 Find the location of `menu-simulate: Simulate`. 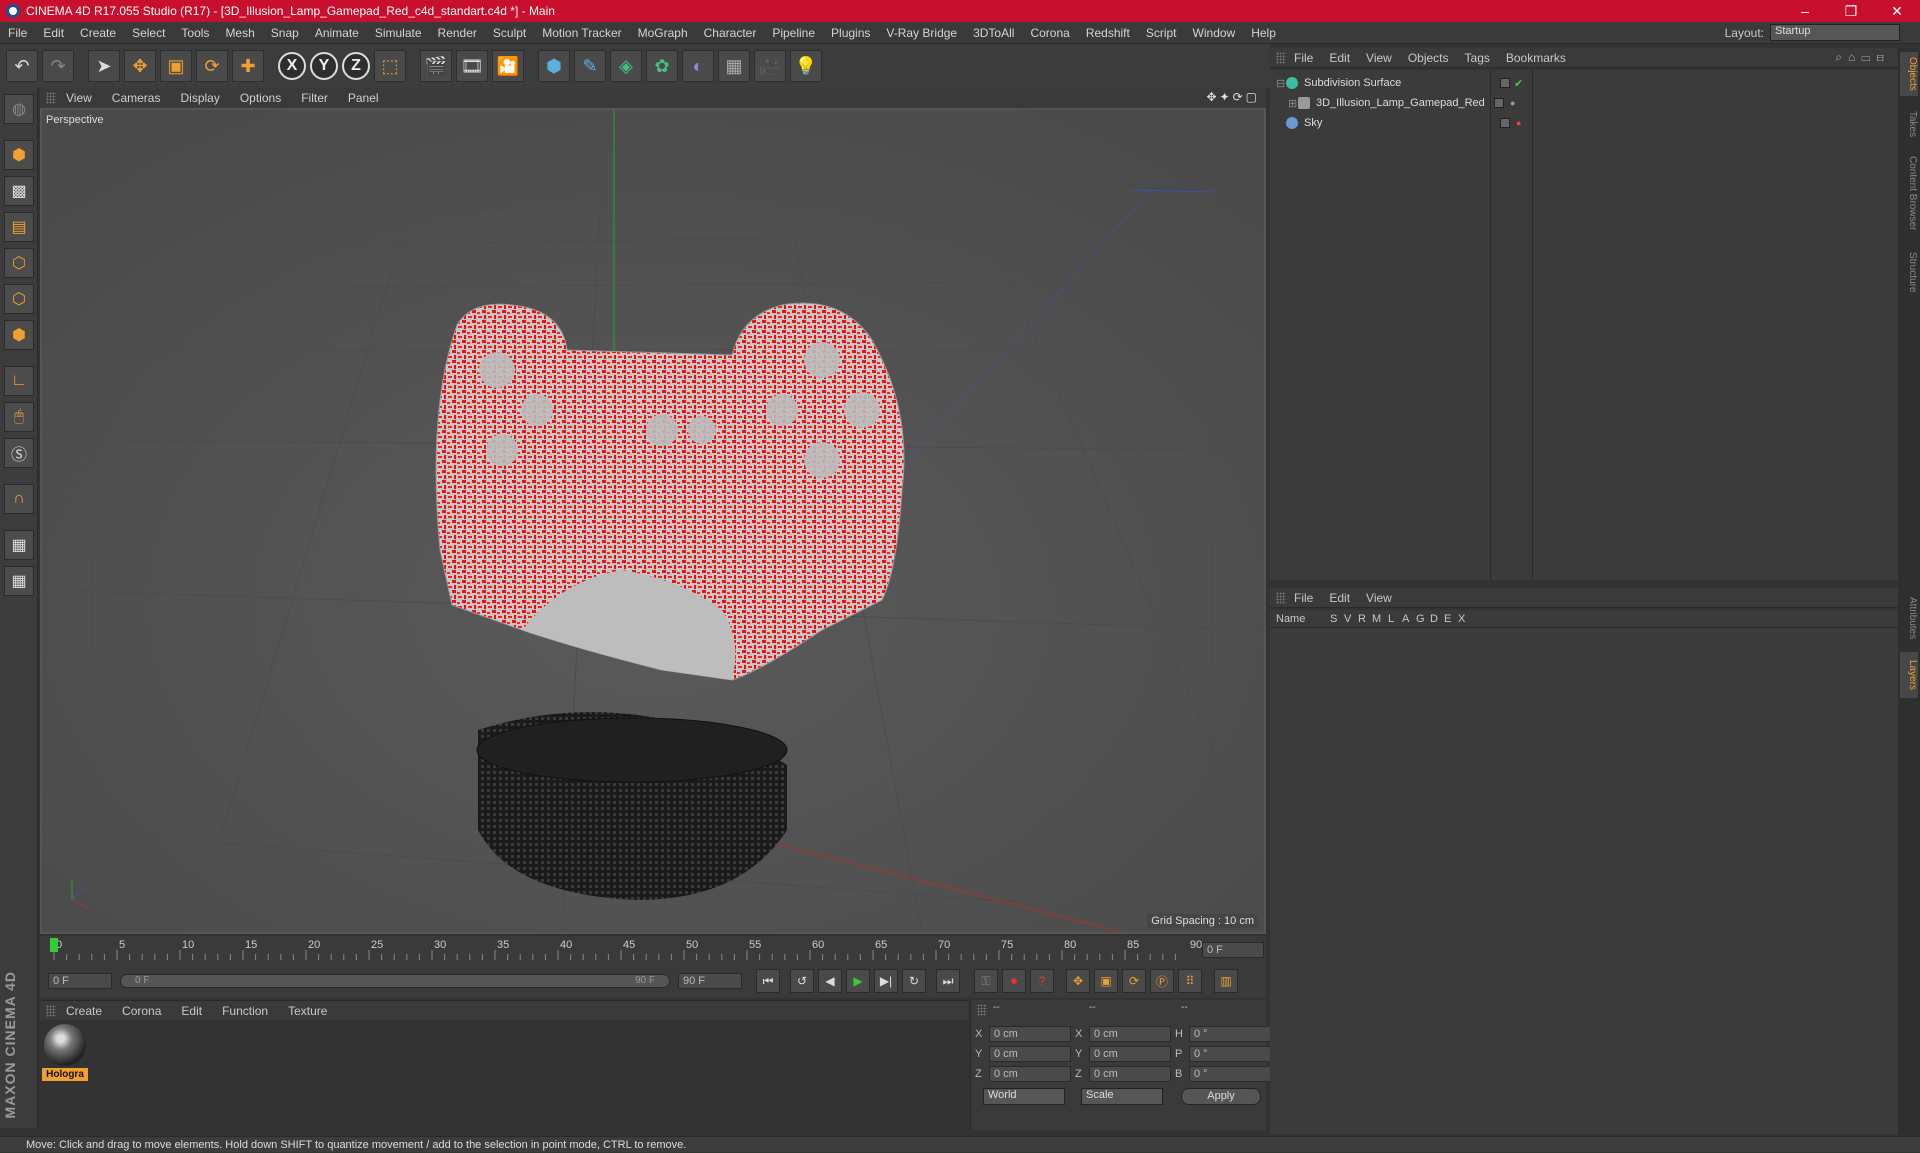

menu-simulate: Simulate is located at coordinates (398, 33).